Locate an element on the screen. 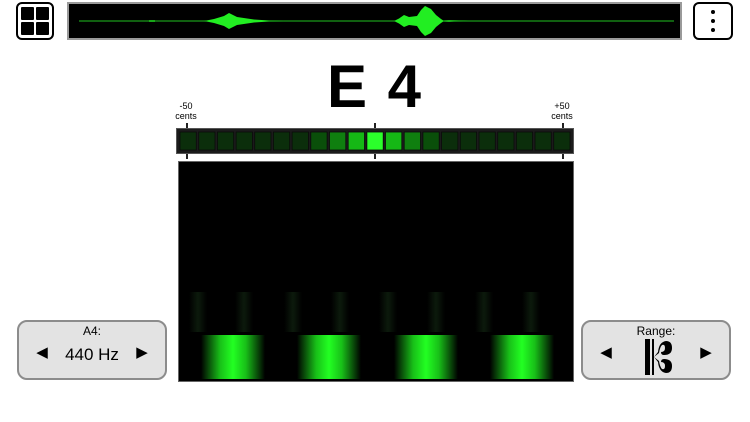 This screenshot has width=750, height=422. cents-min-unit: cents is located at coordinates (186, 116).